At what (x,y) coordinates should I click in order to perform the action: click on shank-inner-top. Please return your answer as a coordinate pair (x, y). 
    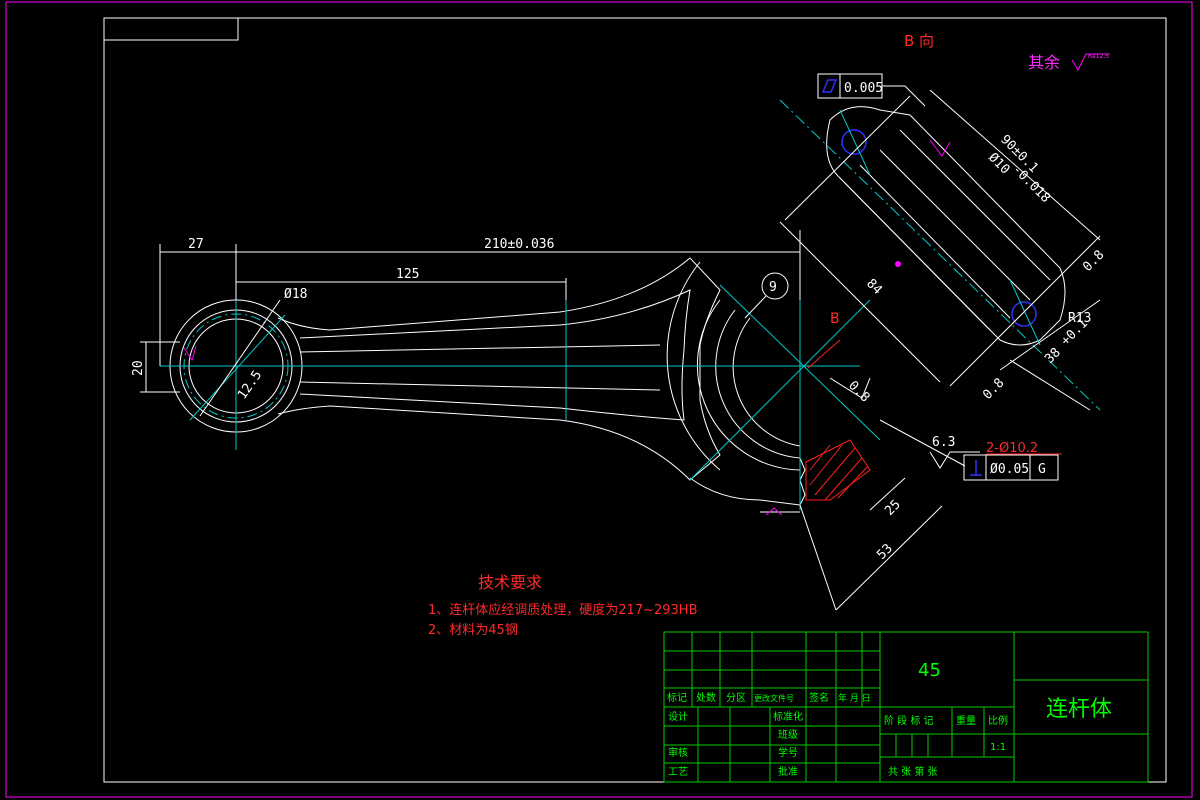
    Looking at the image, I should click on (495, 320).